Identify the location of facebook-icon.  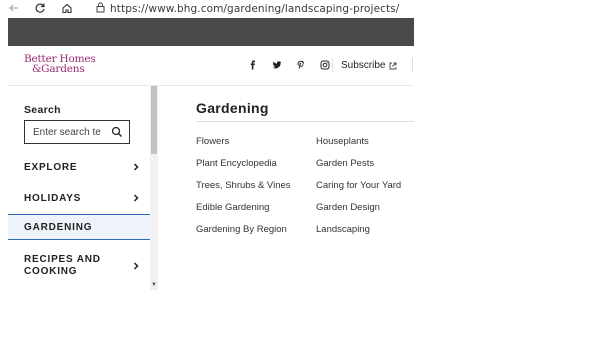
(253, 65).